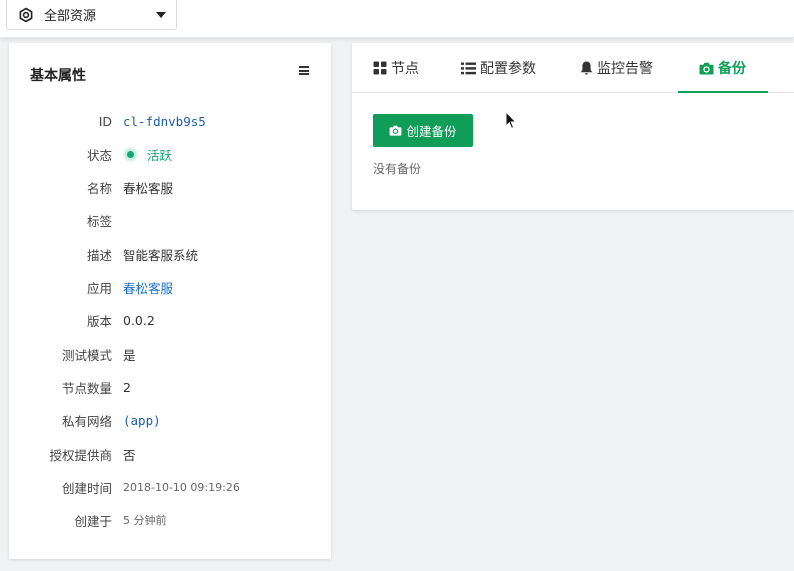  I want to click on mouse-cursor-icon, so click(511, 120).